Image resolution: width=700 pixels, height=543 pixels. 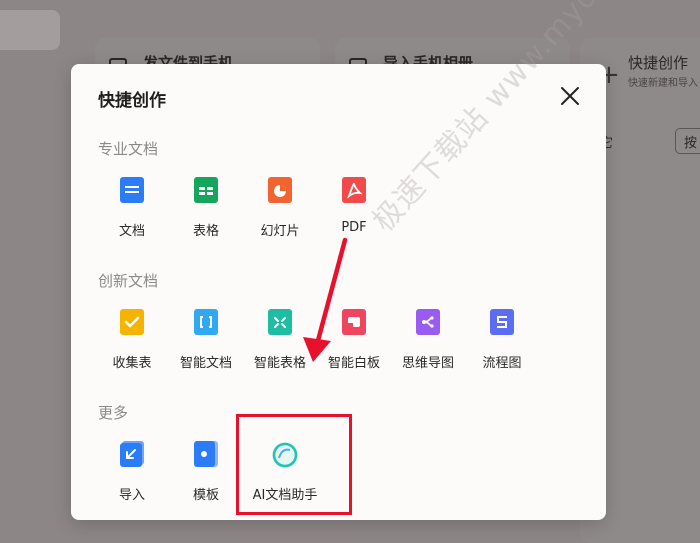 I want to click on tile-label: 表格, so click(x=205, y=231).